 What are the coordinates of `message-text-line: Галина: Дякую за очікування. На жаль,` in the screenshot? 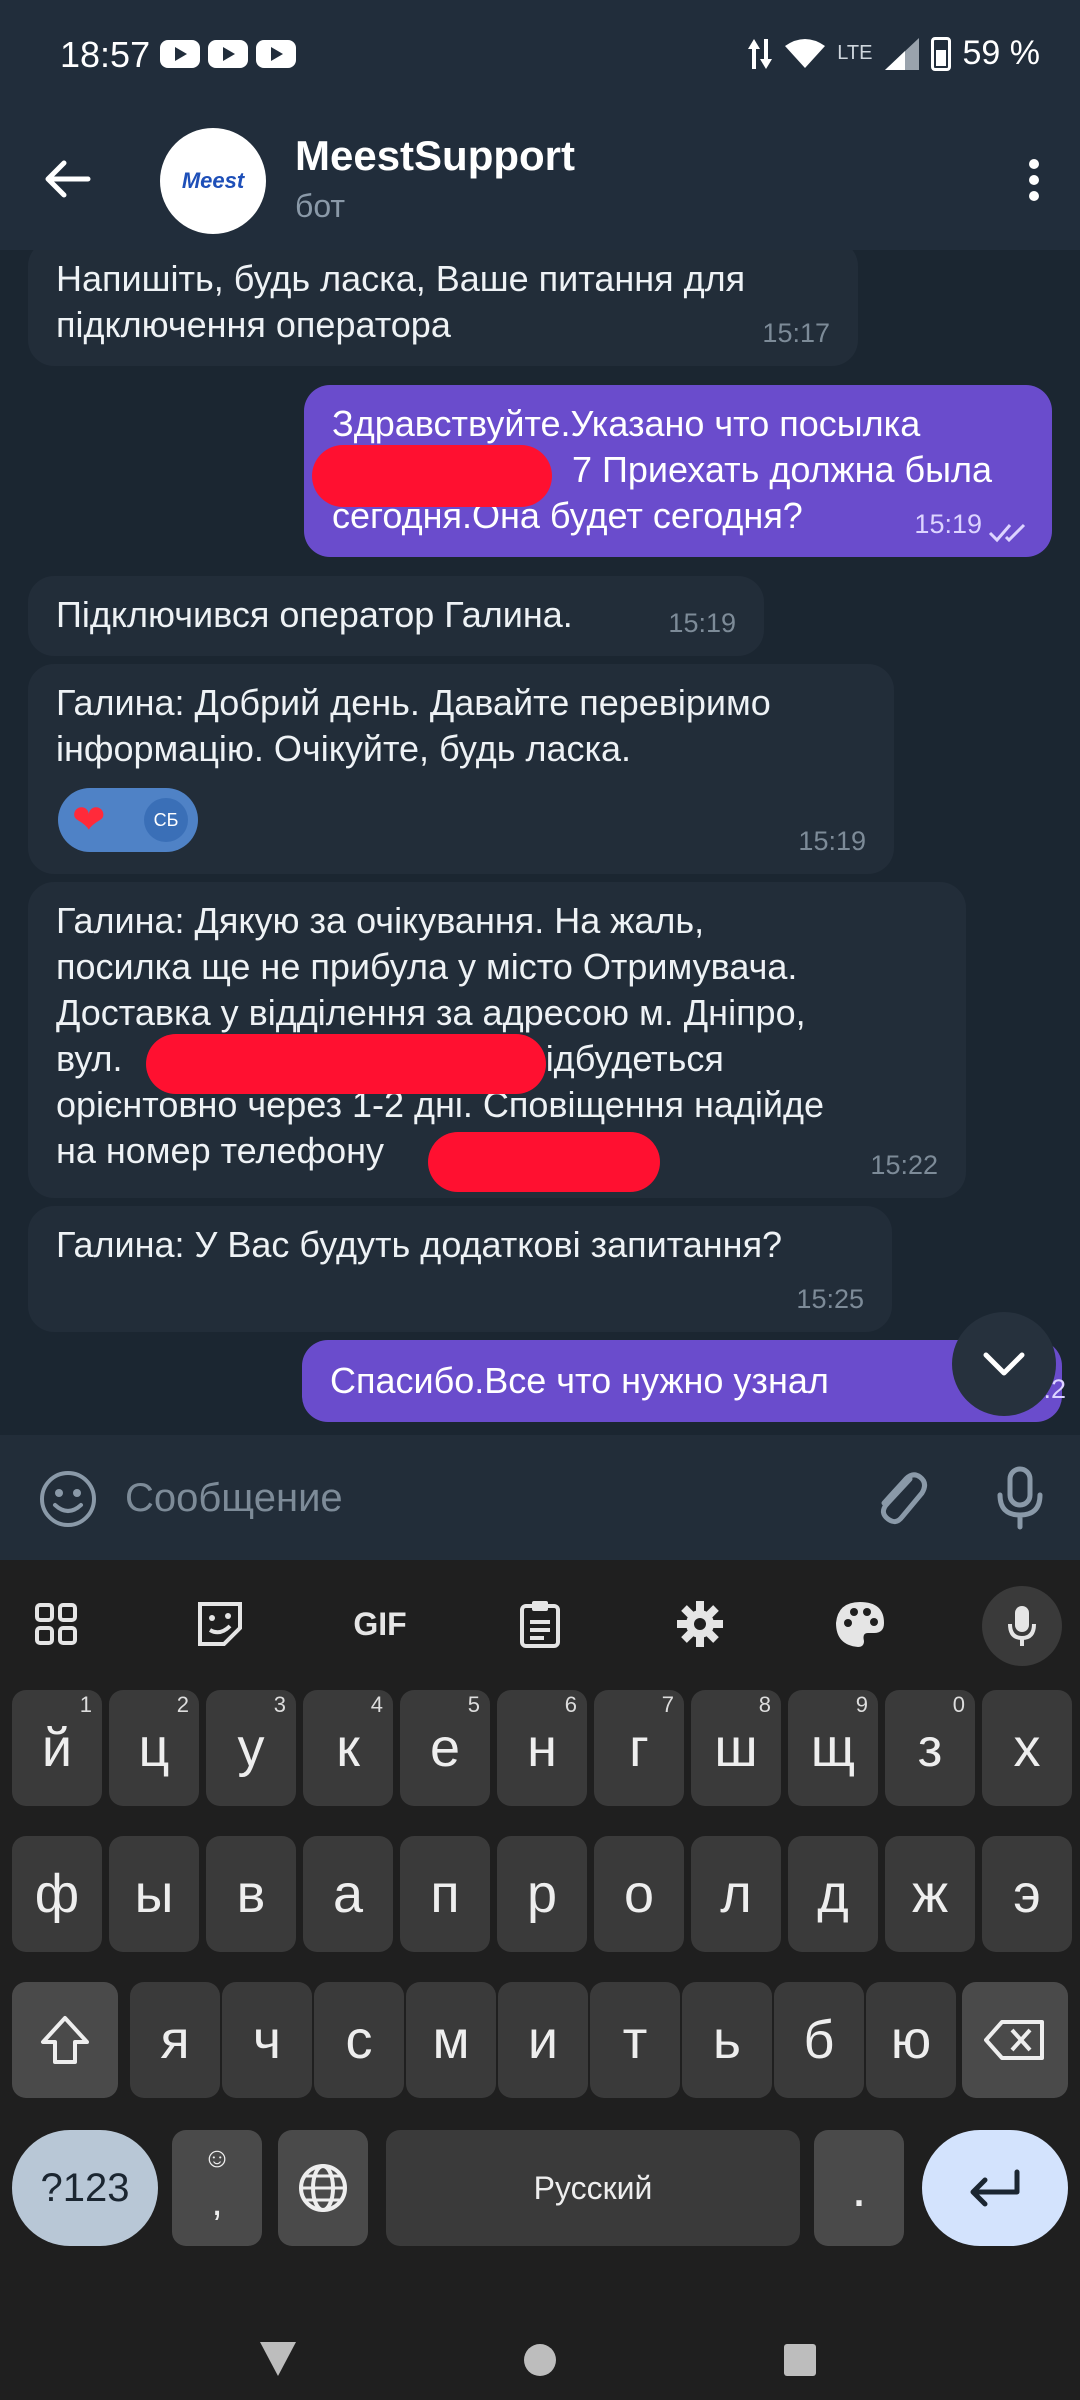 It's located at (380, 920).